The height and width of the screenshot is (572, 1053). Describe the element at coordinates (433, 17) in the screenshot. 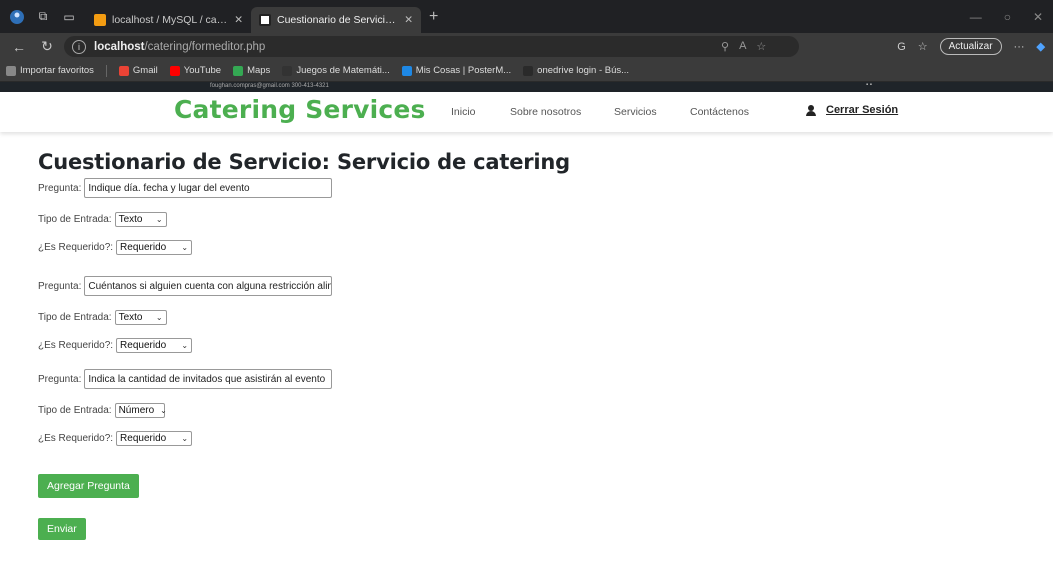

I see `new-tab-icon: +` at that location.